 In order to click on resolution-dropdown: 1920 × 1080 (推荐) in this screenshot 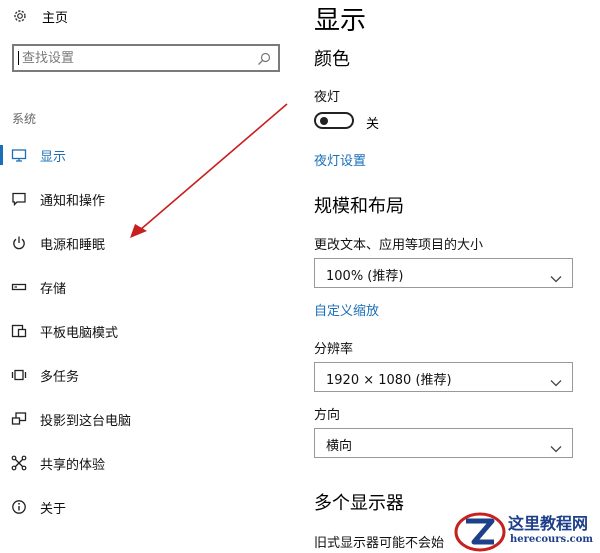, I will do `click(443, 377)`.